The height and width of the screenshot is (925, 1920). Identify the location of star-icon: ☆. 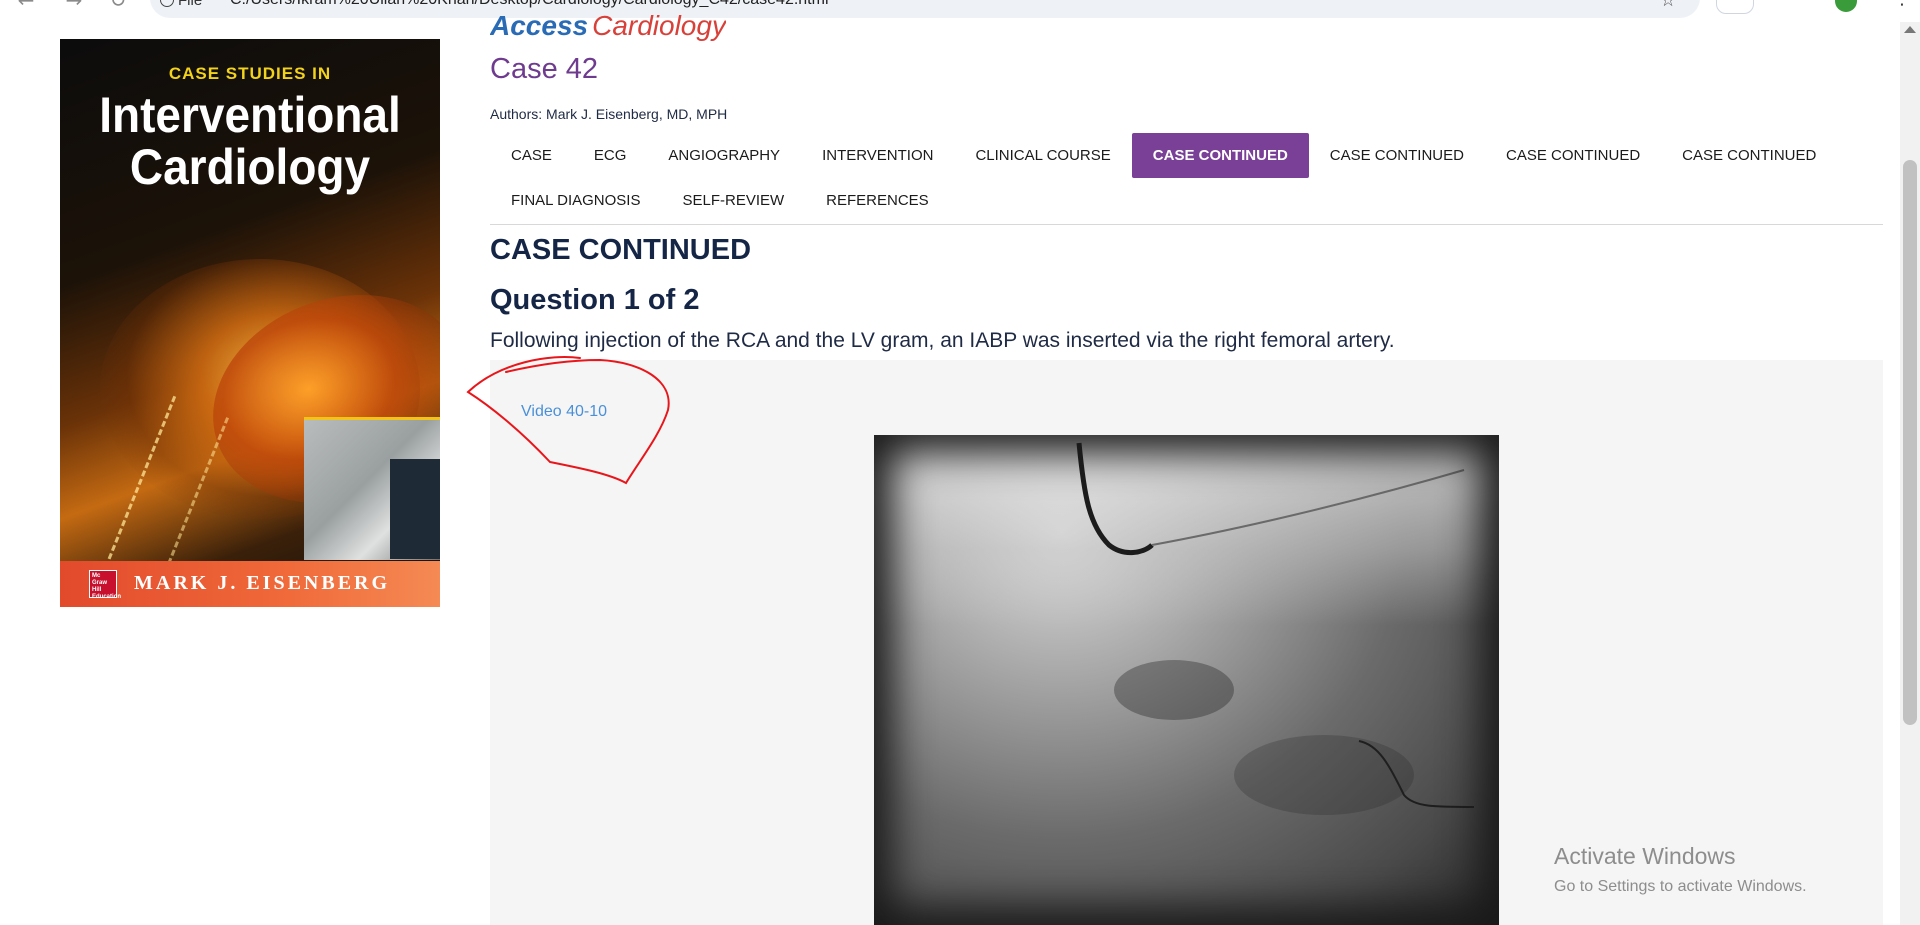
(1668, 5).